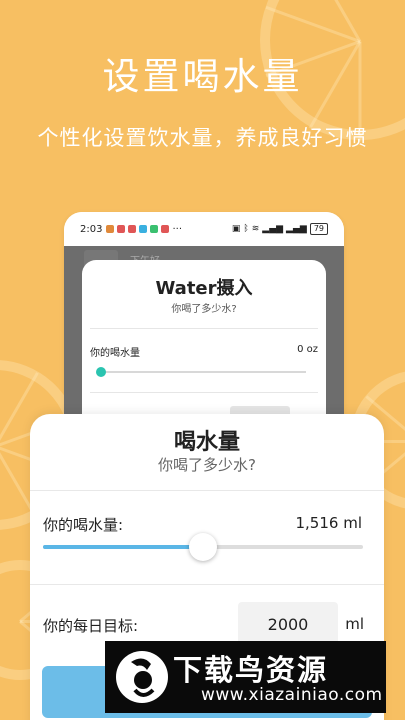 The image size is (405, 720). I want to click on wifi-icon: ≋, so click(255, 229).